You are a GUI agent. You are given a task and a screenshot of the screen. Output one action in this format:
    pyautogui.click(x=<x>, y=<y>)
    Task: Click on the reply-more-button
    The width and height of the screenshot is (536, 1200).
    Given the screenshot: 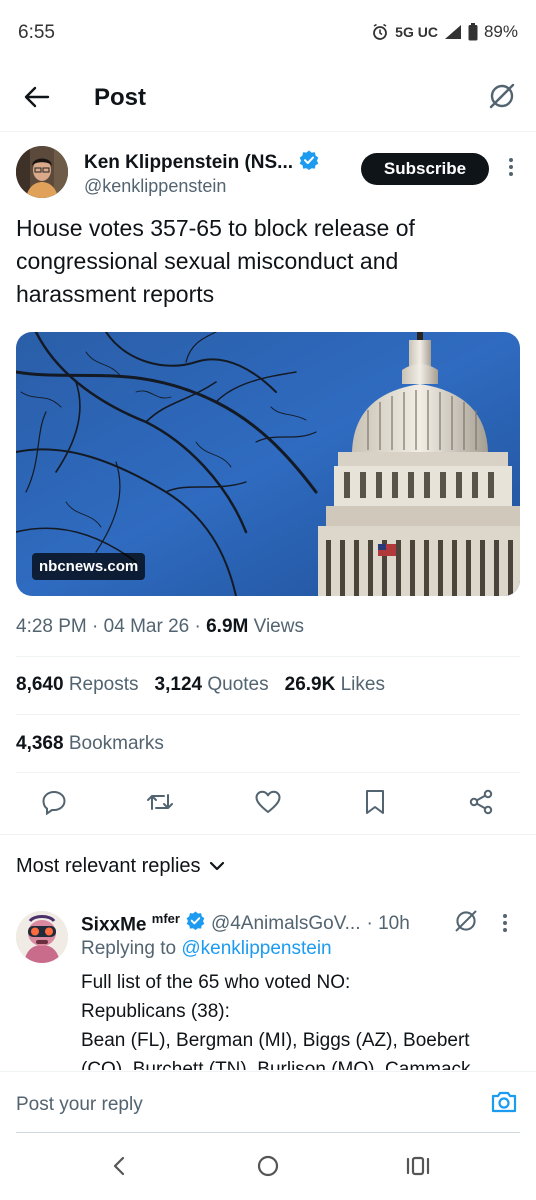 What is the action you would take?
    pyautogui.click(x=505, y=925)
    